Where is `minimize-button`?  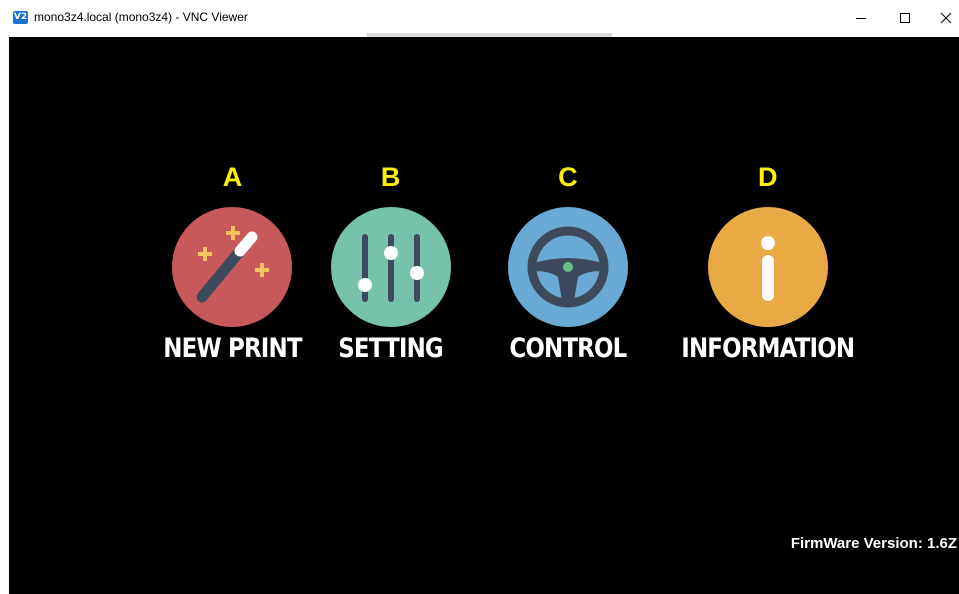 minimize-button is located at coordinates (861, 17).